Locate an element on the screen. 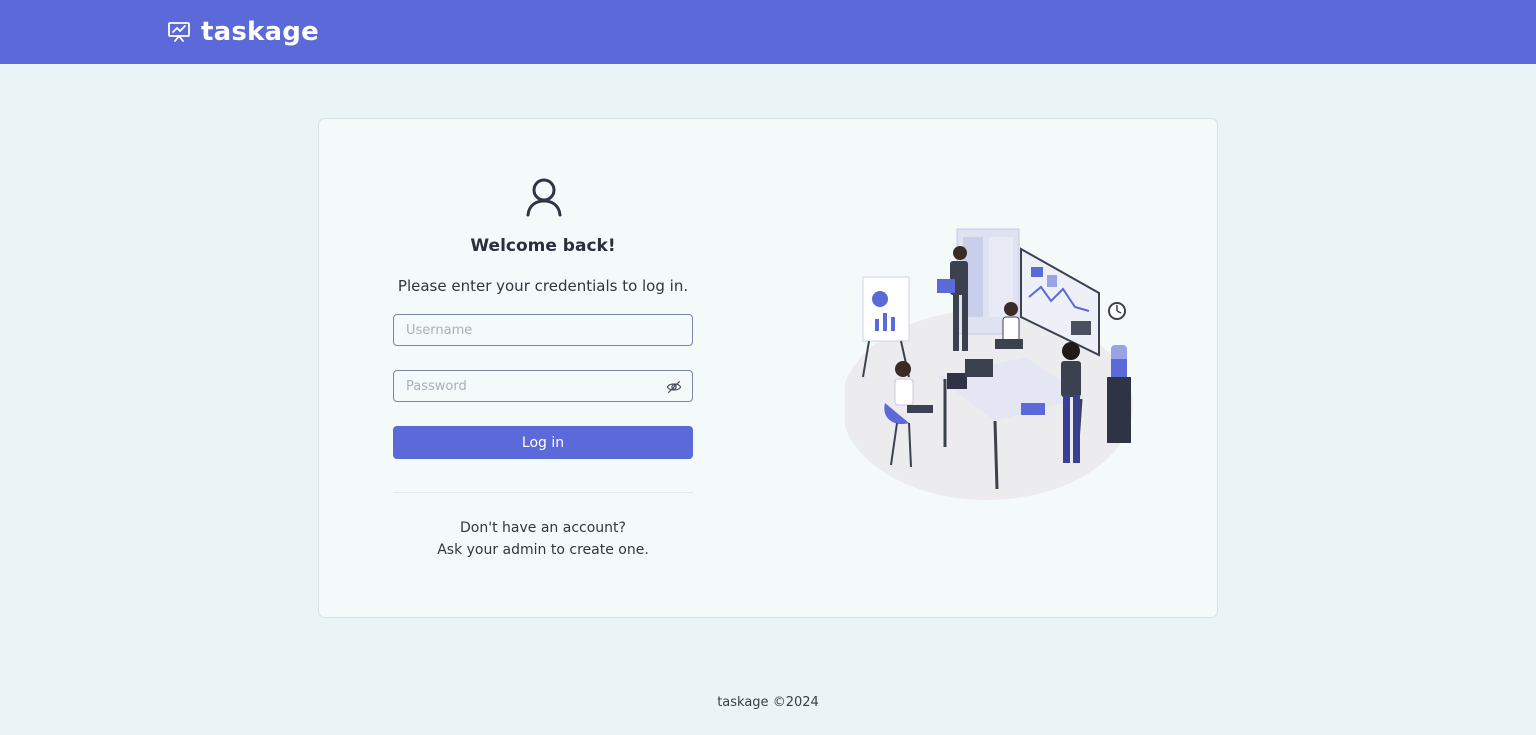  username-input is located at coordinates (543, 330).